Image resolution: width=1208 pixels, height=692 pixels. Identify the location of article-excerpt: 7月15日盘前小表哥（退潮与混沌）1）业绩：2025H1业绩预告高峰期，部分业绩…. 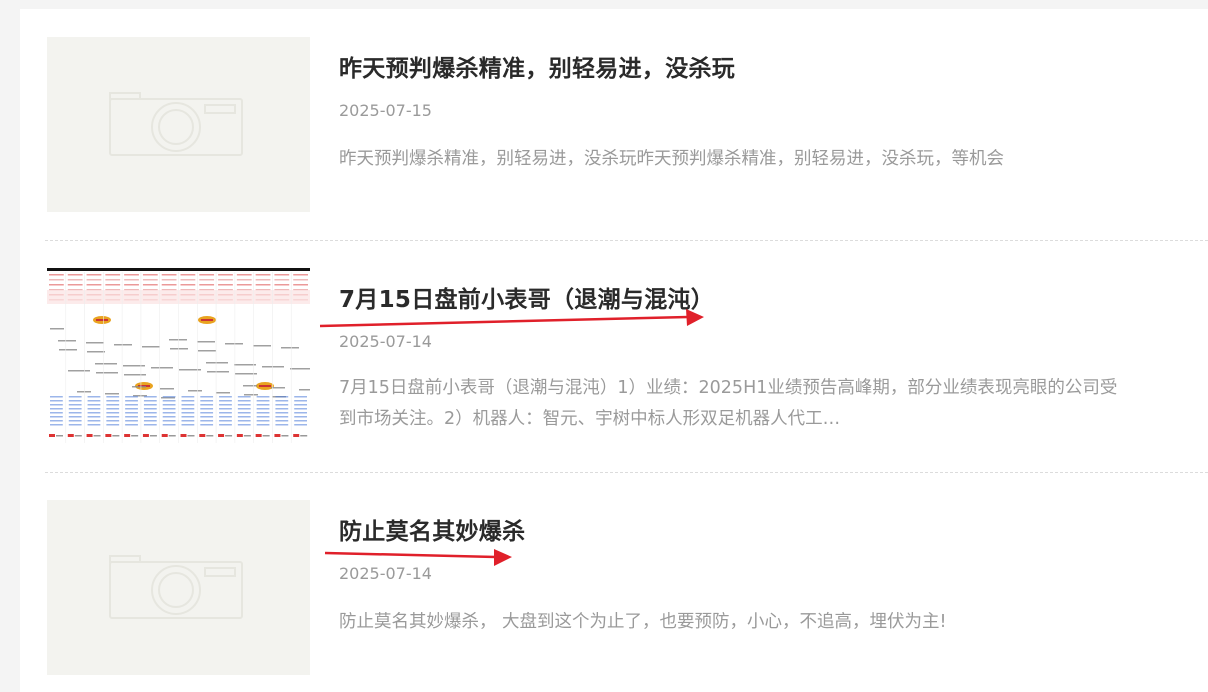
(773, 404).